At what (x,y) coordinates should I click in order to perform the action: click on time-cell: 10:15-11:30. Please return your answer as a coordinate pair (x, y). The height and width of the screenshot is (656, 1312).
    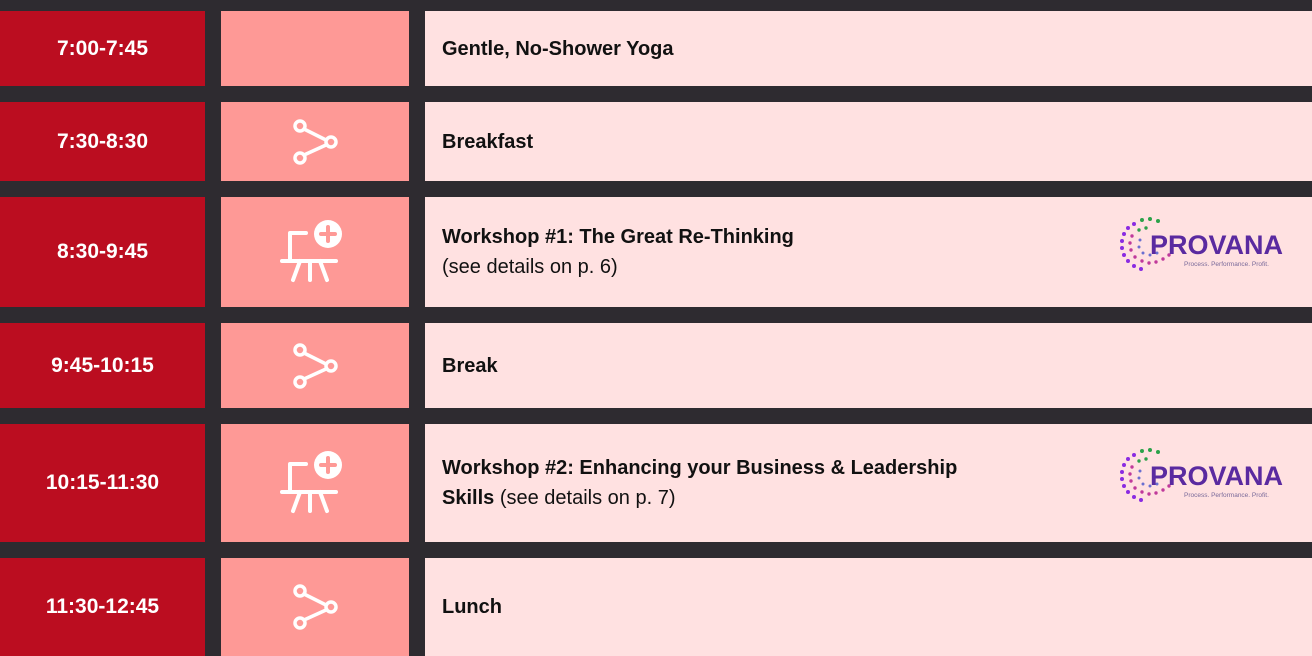
    Looking at the image, I should click on (102, 483).